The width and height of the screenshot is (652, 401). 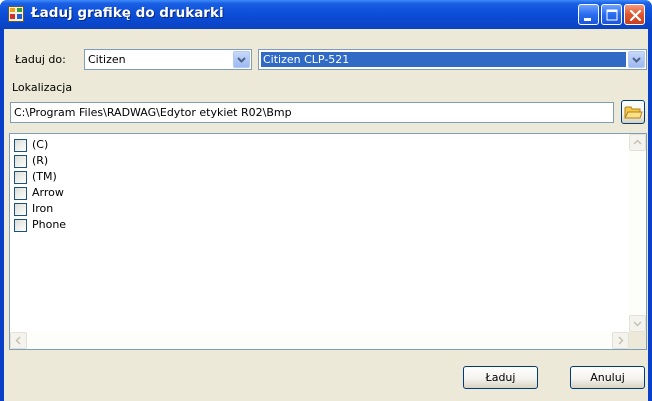 I want to click on cancel-button: Anuluj, so click(x=607, y=377).